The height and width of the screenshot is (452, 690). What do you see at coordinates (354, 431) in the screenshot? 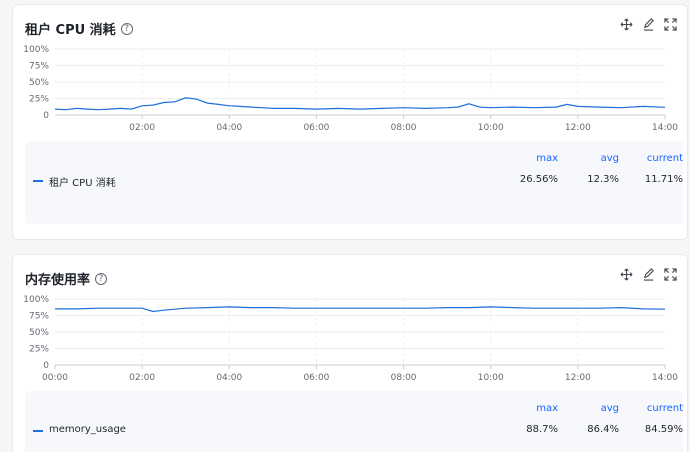
I see `legend-row: memory_usage 88.7% 86.4% 84.59%` at bounding box center [354, 431].